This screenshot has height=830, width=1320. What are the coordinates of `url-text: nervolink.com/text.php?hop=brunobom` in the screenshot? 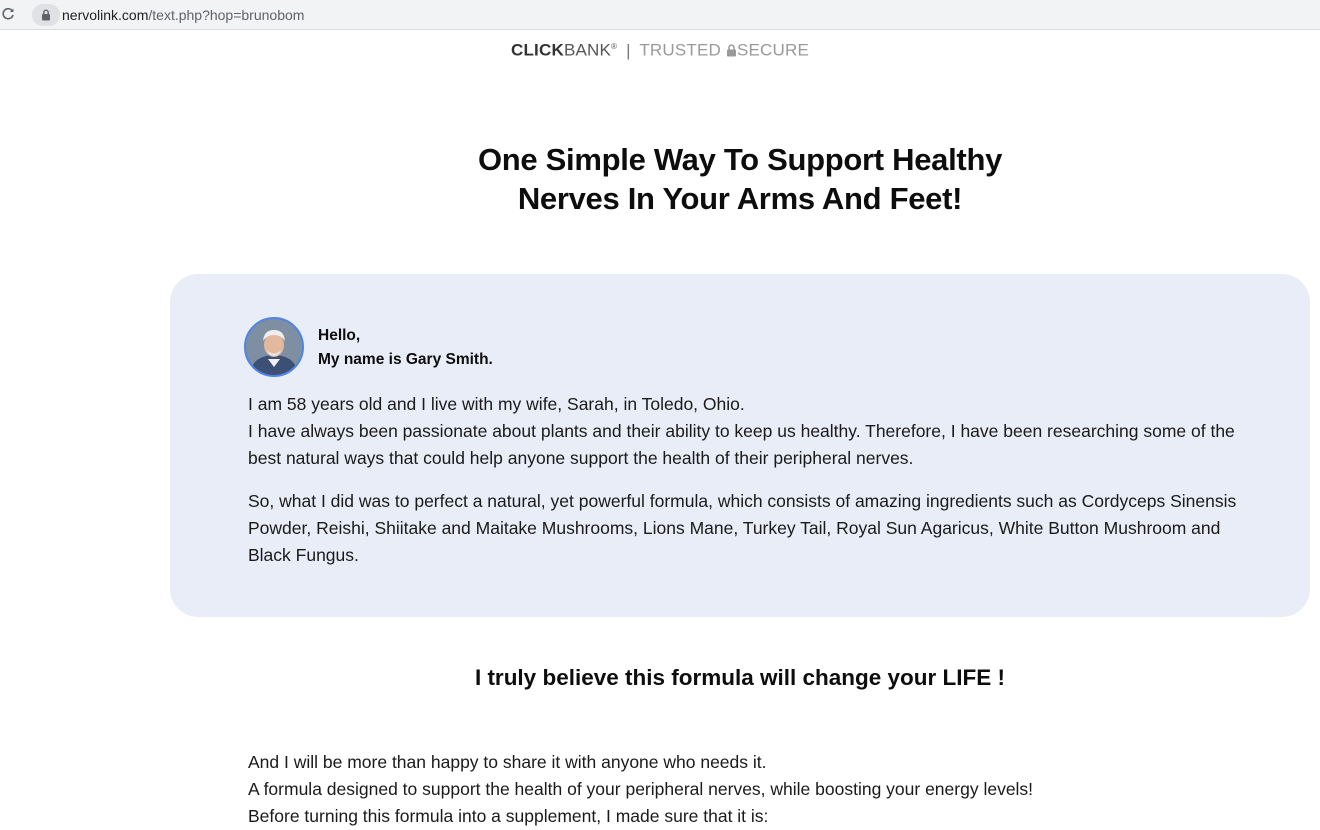 It's located at (183, 15).